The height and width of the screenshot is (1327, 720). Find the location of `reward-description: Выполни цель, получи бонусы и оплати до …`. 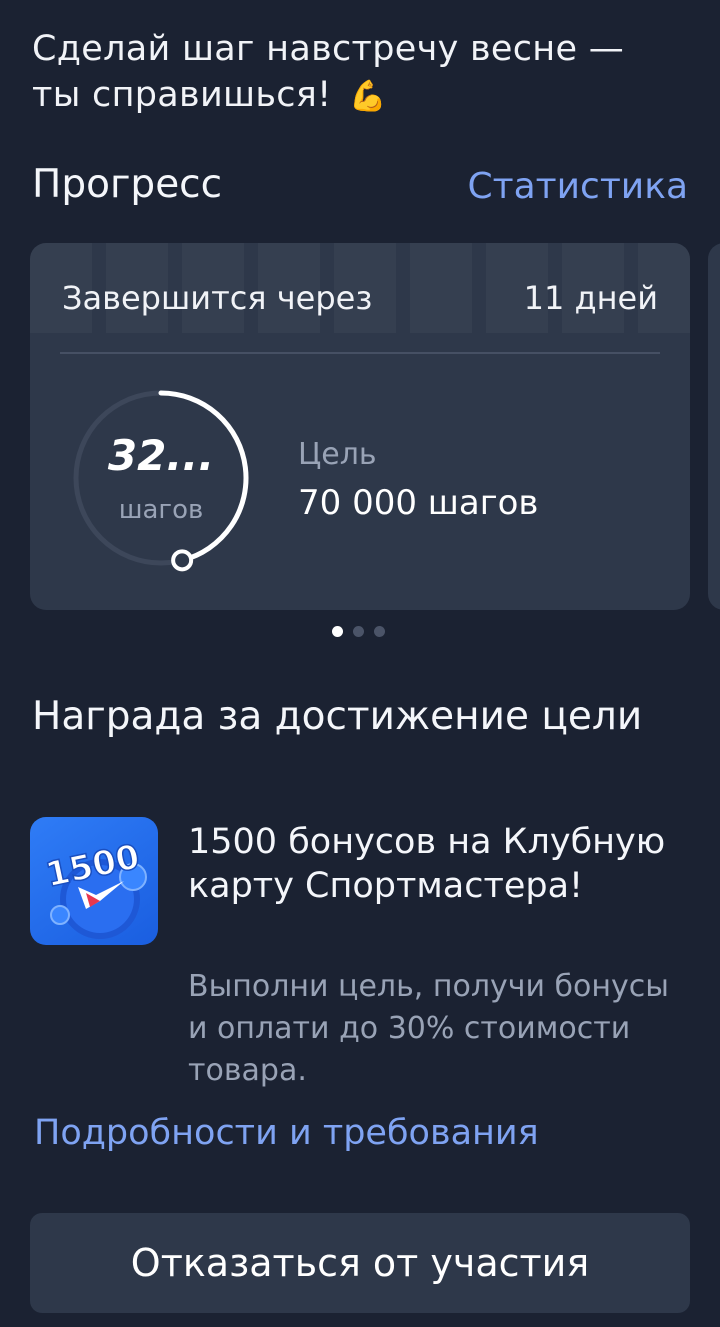

reward-description: Выполни цель, получи бонусы и оплати до … is located at coordinates (428, 1028).